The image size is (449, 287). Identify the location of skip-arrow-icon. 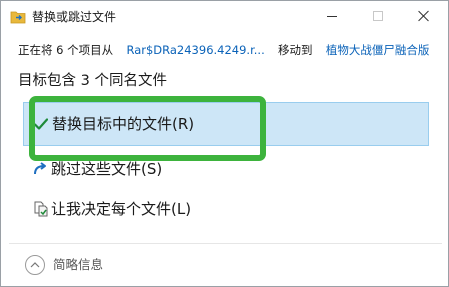
(37, 169).